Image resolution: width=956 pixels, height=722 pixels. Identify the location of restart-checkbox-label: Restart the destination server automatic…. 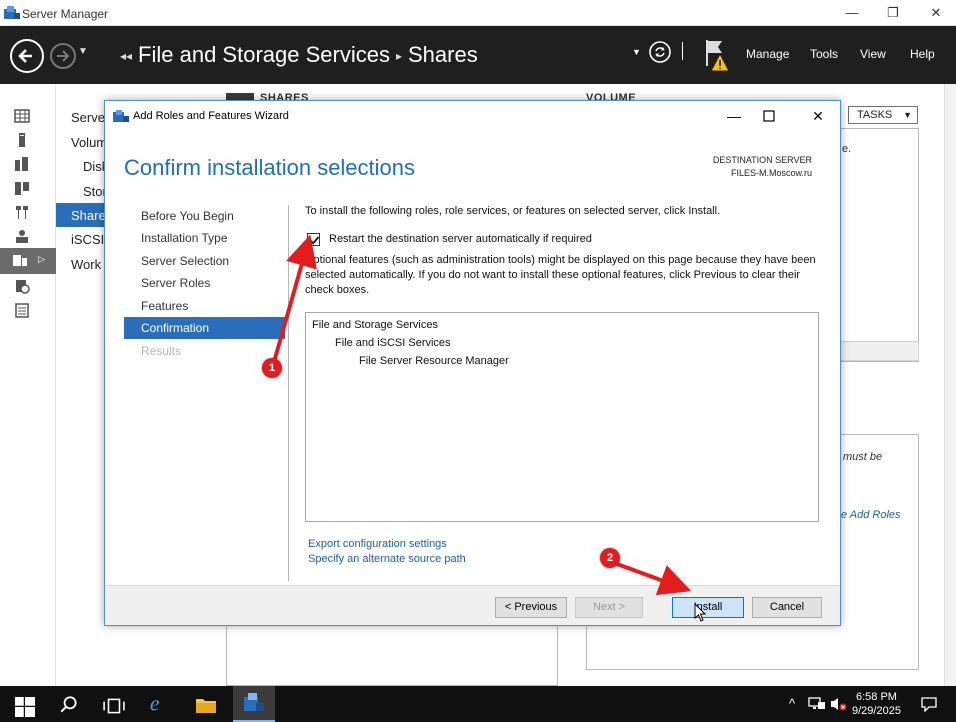
(460, 239).